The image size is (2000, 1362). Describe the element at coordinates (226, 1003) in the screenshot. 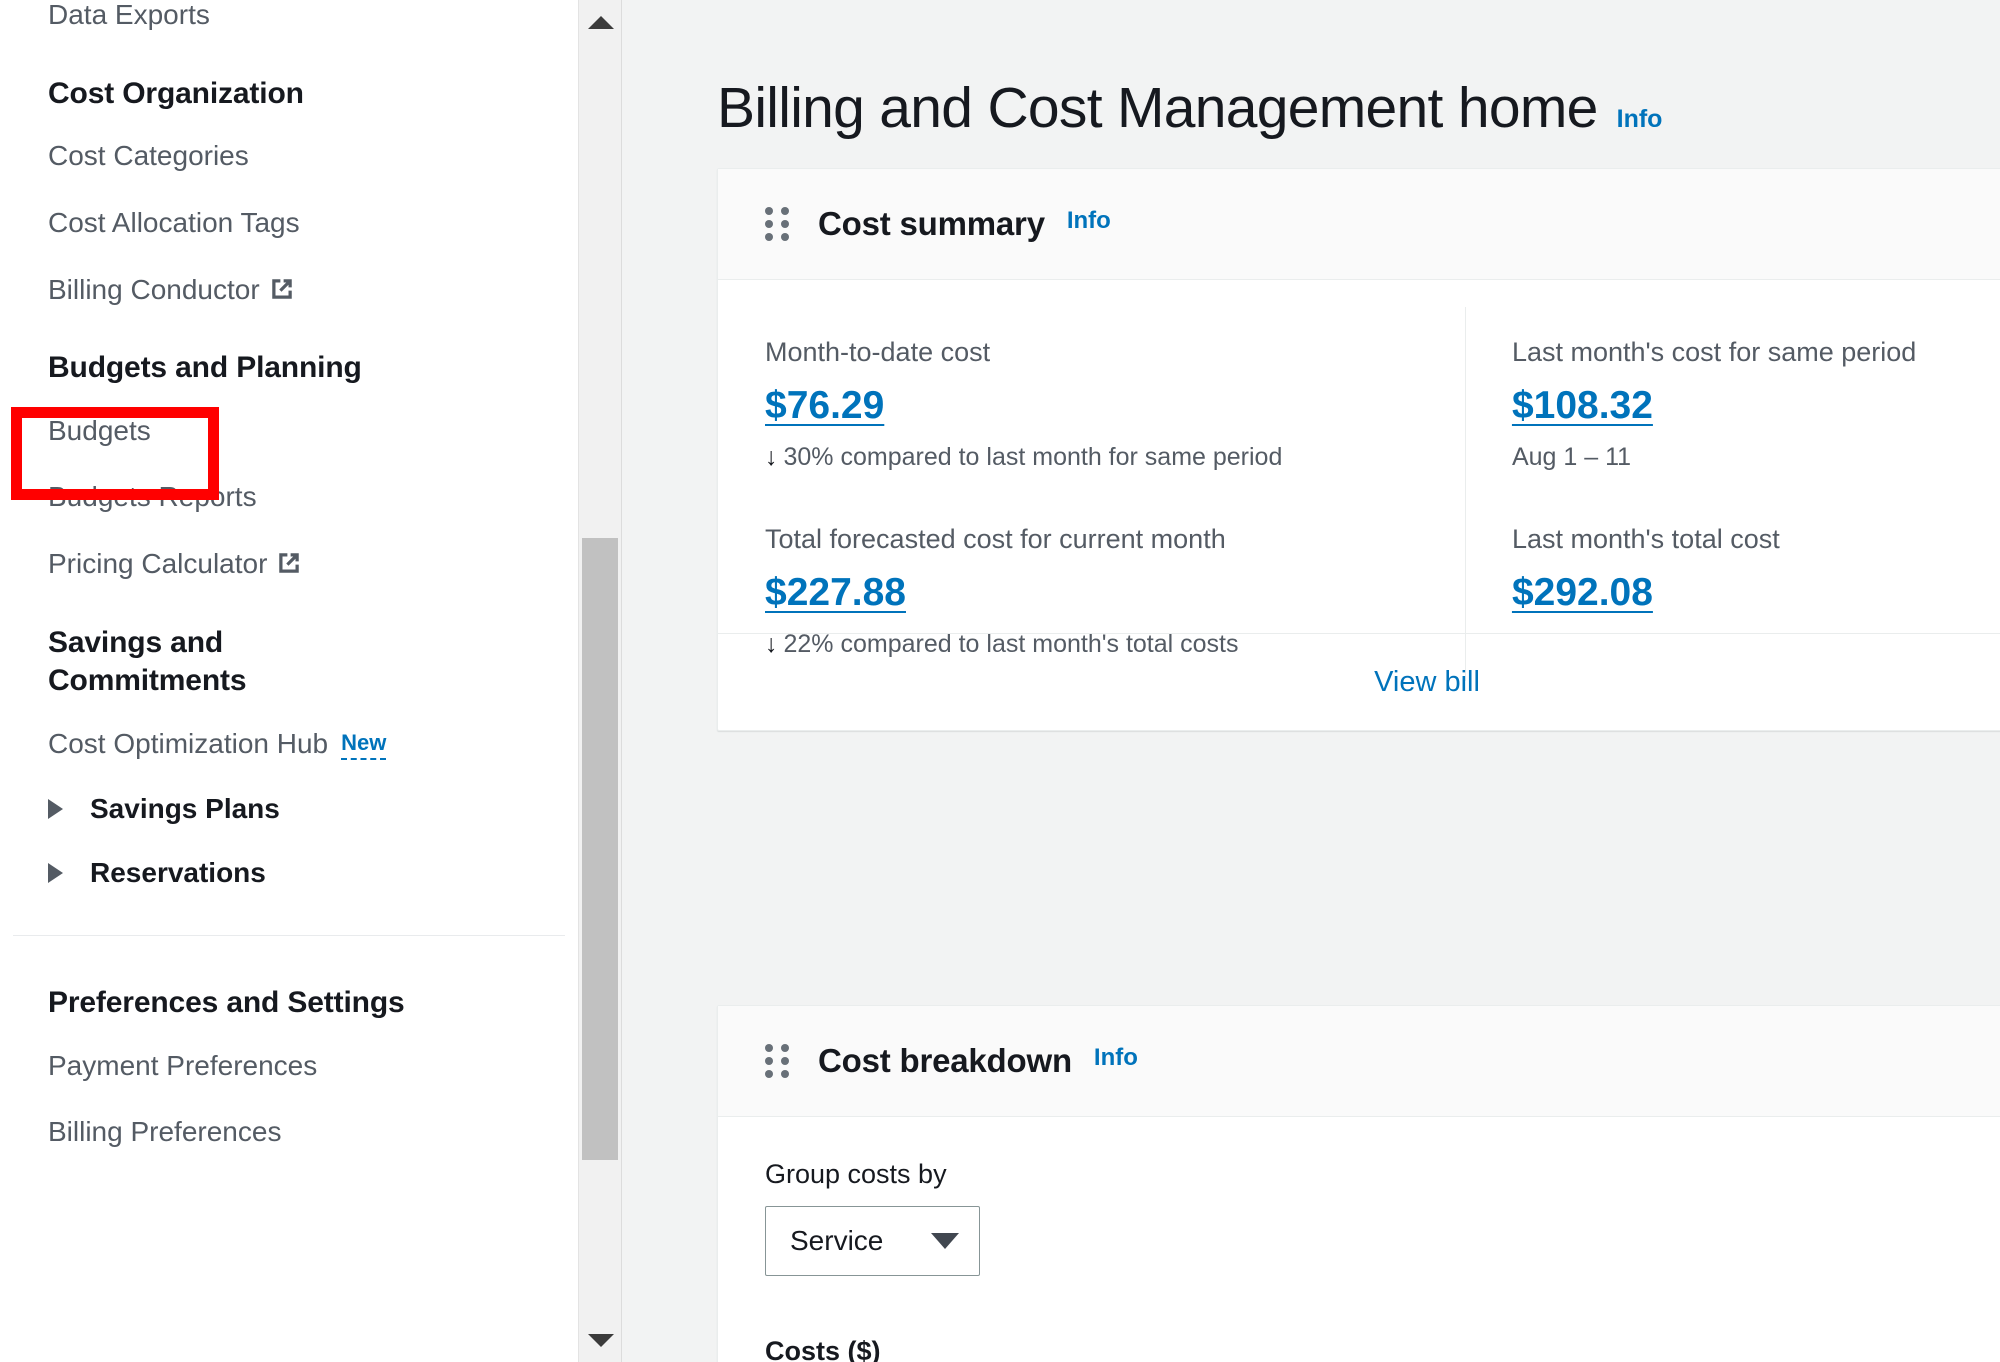

I see `sidebar-heading-preferences-and-settings: Preferences and Settings` at that location.